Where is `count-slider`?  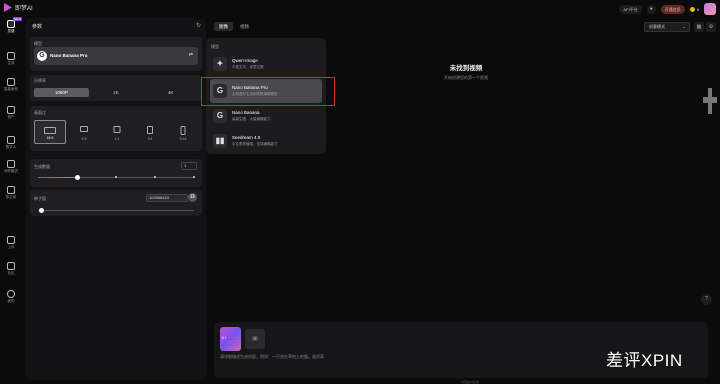 count-slider is located at coordinates (116, 177).